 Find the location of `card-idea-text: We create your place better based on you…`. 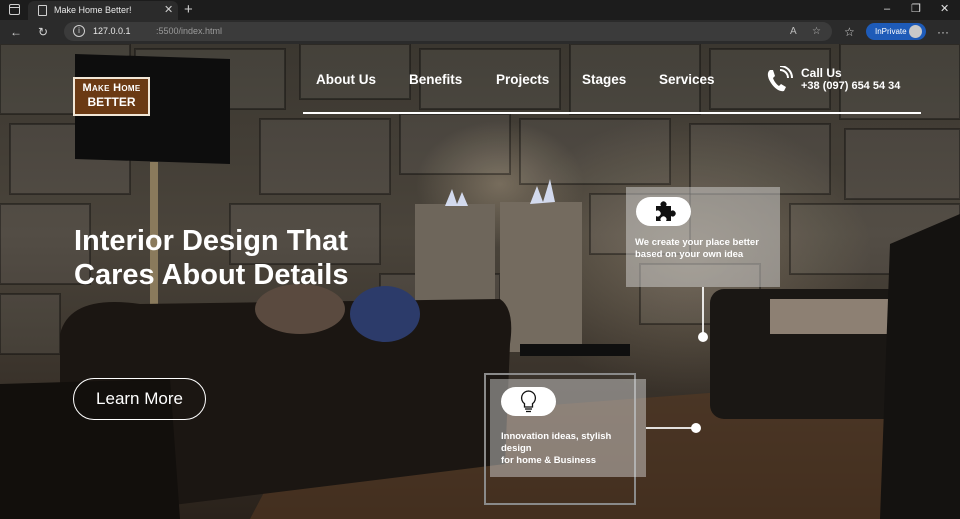

card-idea-text: We create your place better based on you… is located at coordinates (697, 248).